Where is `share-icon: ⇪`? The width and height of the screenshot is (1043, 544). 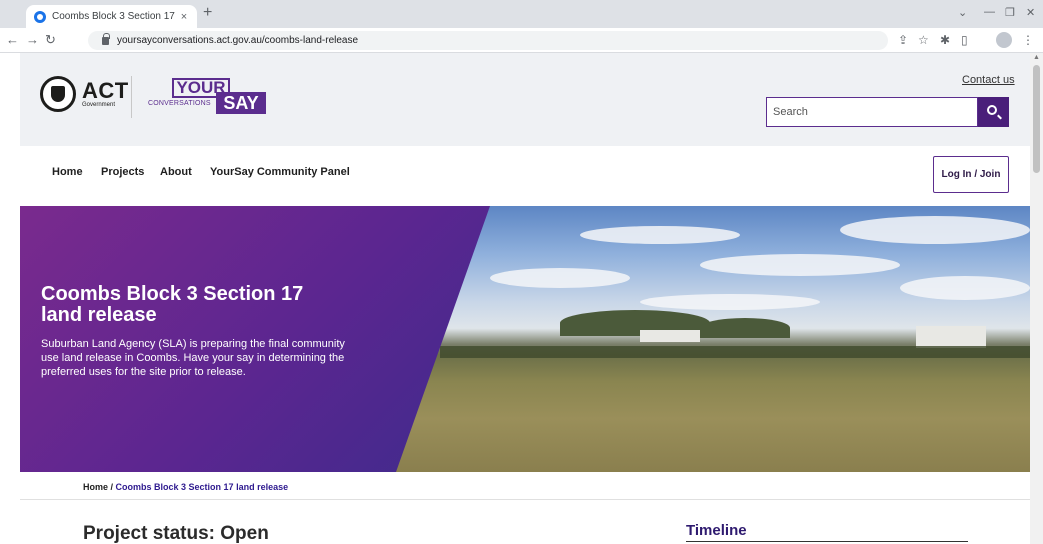
share-icon: ⇪ is located at coordinates (903, 40).